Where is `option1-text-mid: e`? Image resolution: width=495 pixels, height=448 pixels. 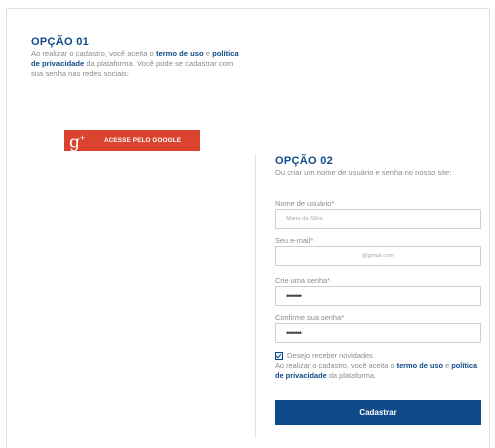 option1-text-mid: e is located at coordinates (208, 53).